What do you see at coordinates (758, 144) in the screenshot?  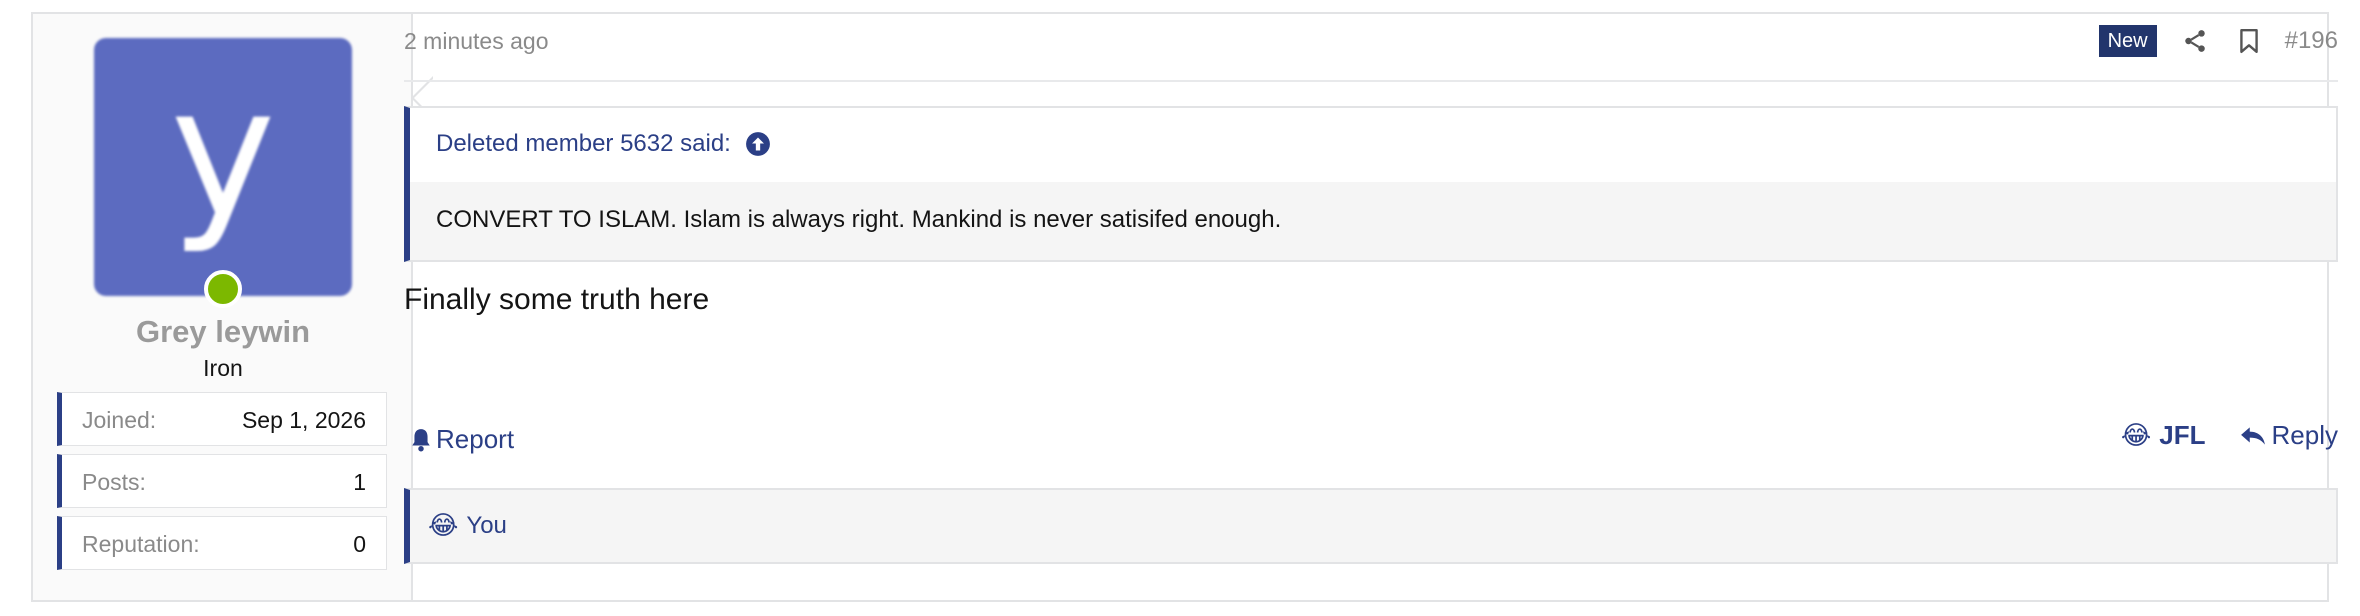 I see `arrow-up-circle-icon` at bounding box center [758, 144].